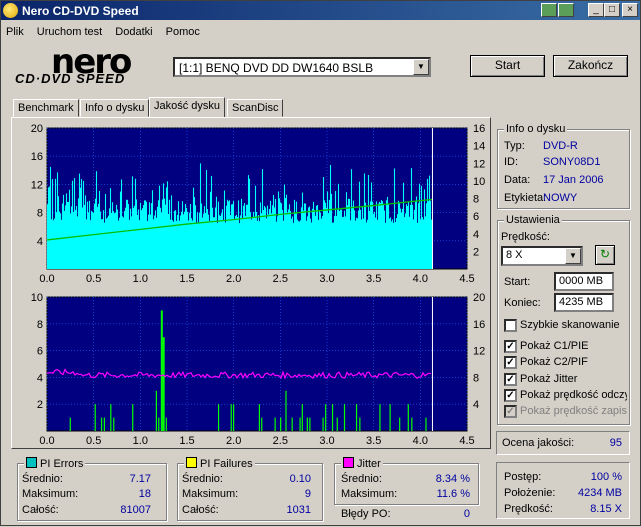 The image size is (641, 527). I want to click on end-label: Koniec:, so click(522, 303).